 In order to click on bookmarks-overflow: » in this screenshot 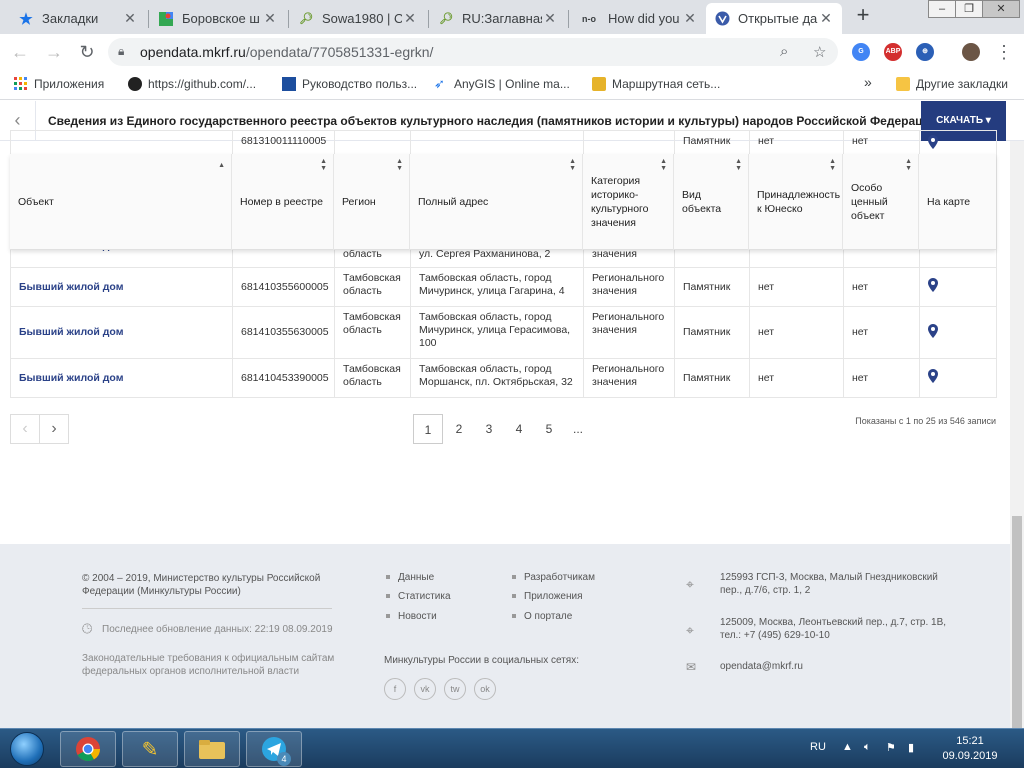, I will do `click(868, 82)`.